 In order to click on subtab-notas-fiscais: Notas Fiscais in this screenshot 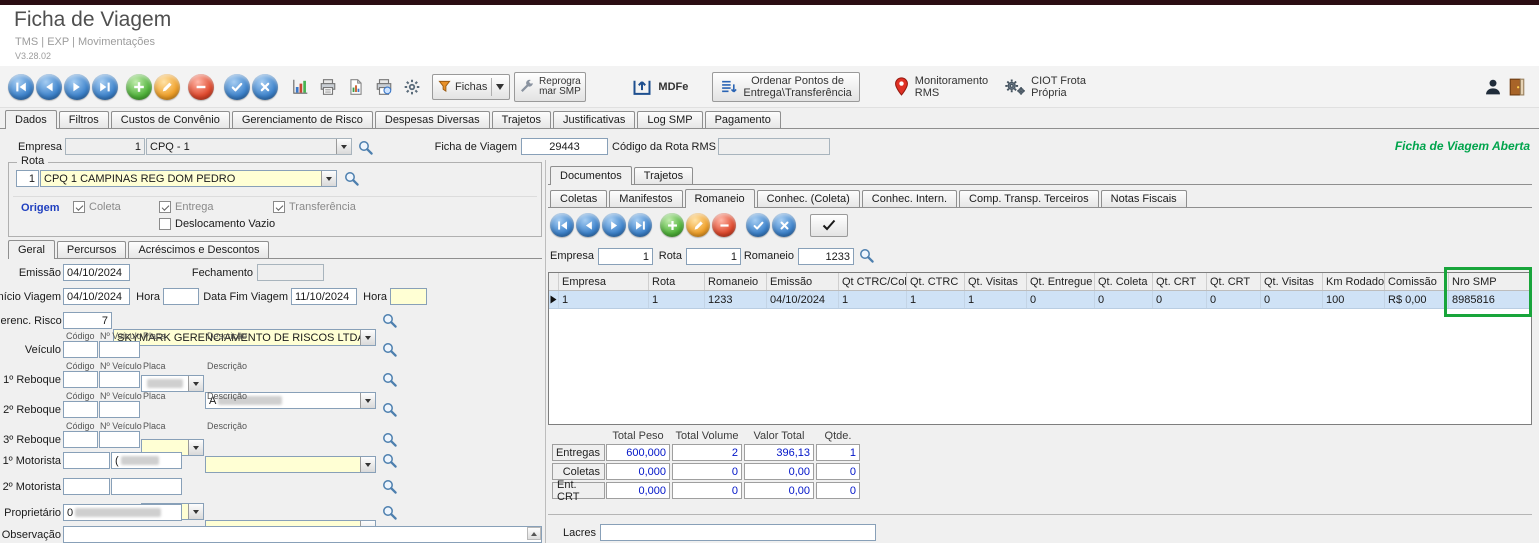, I will do `click(1143, 198)`.